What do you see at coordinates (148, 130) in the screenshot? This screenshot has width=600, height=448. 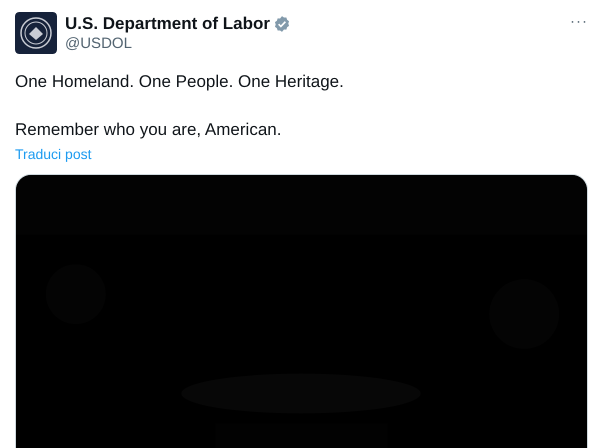 I see `post-text: Remember who you are, American.` at bounding box center [148, 130].